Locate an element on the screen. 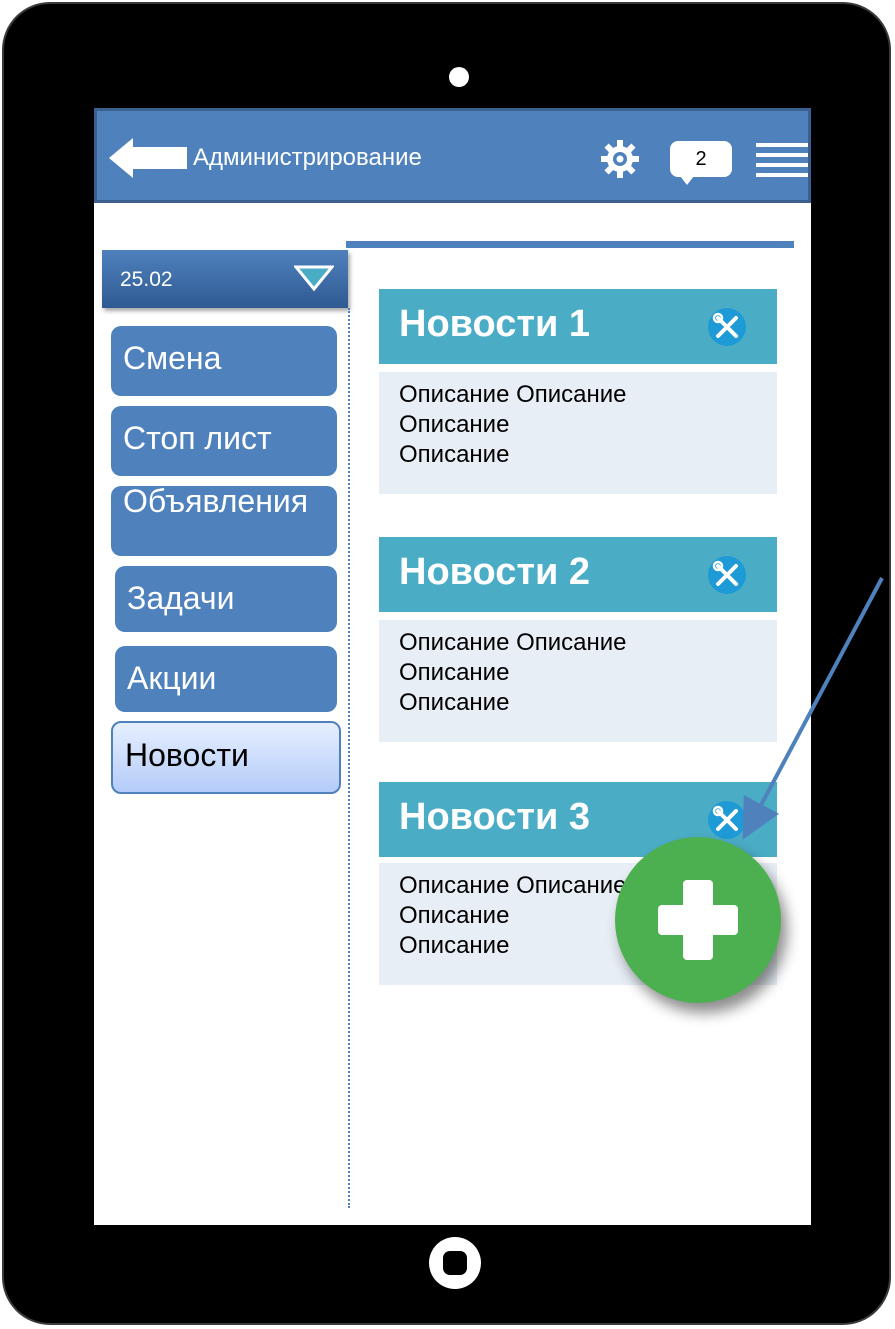 Image resolution: width=895 pixels, height=1329 pixels. sidebar-item-shift: Смена is located at coordinates (224, 361).